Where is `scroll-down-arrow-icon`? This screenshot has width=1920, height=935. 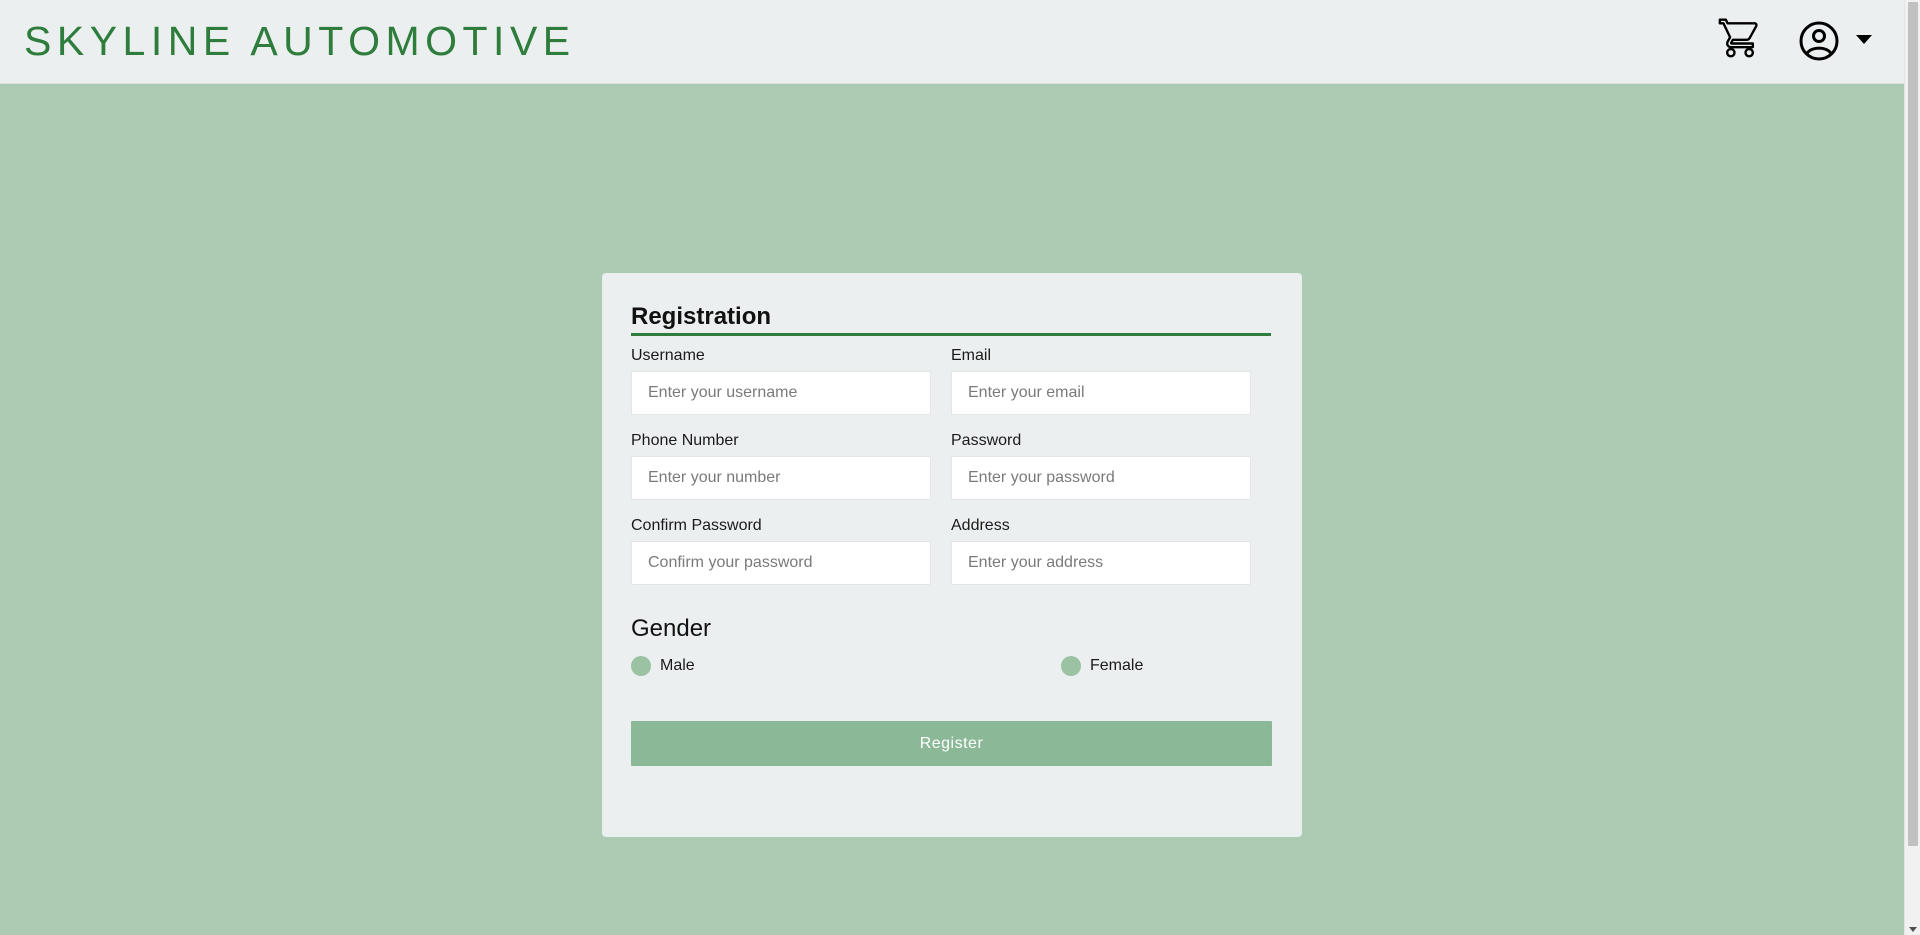
scroll-down-arrow-icon is located at coordinates (1913, 929).